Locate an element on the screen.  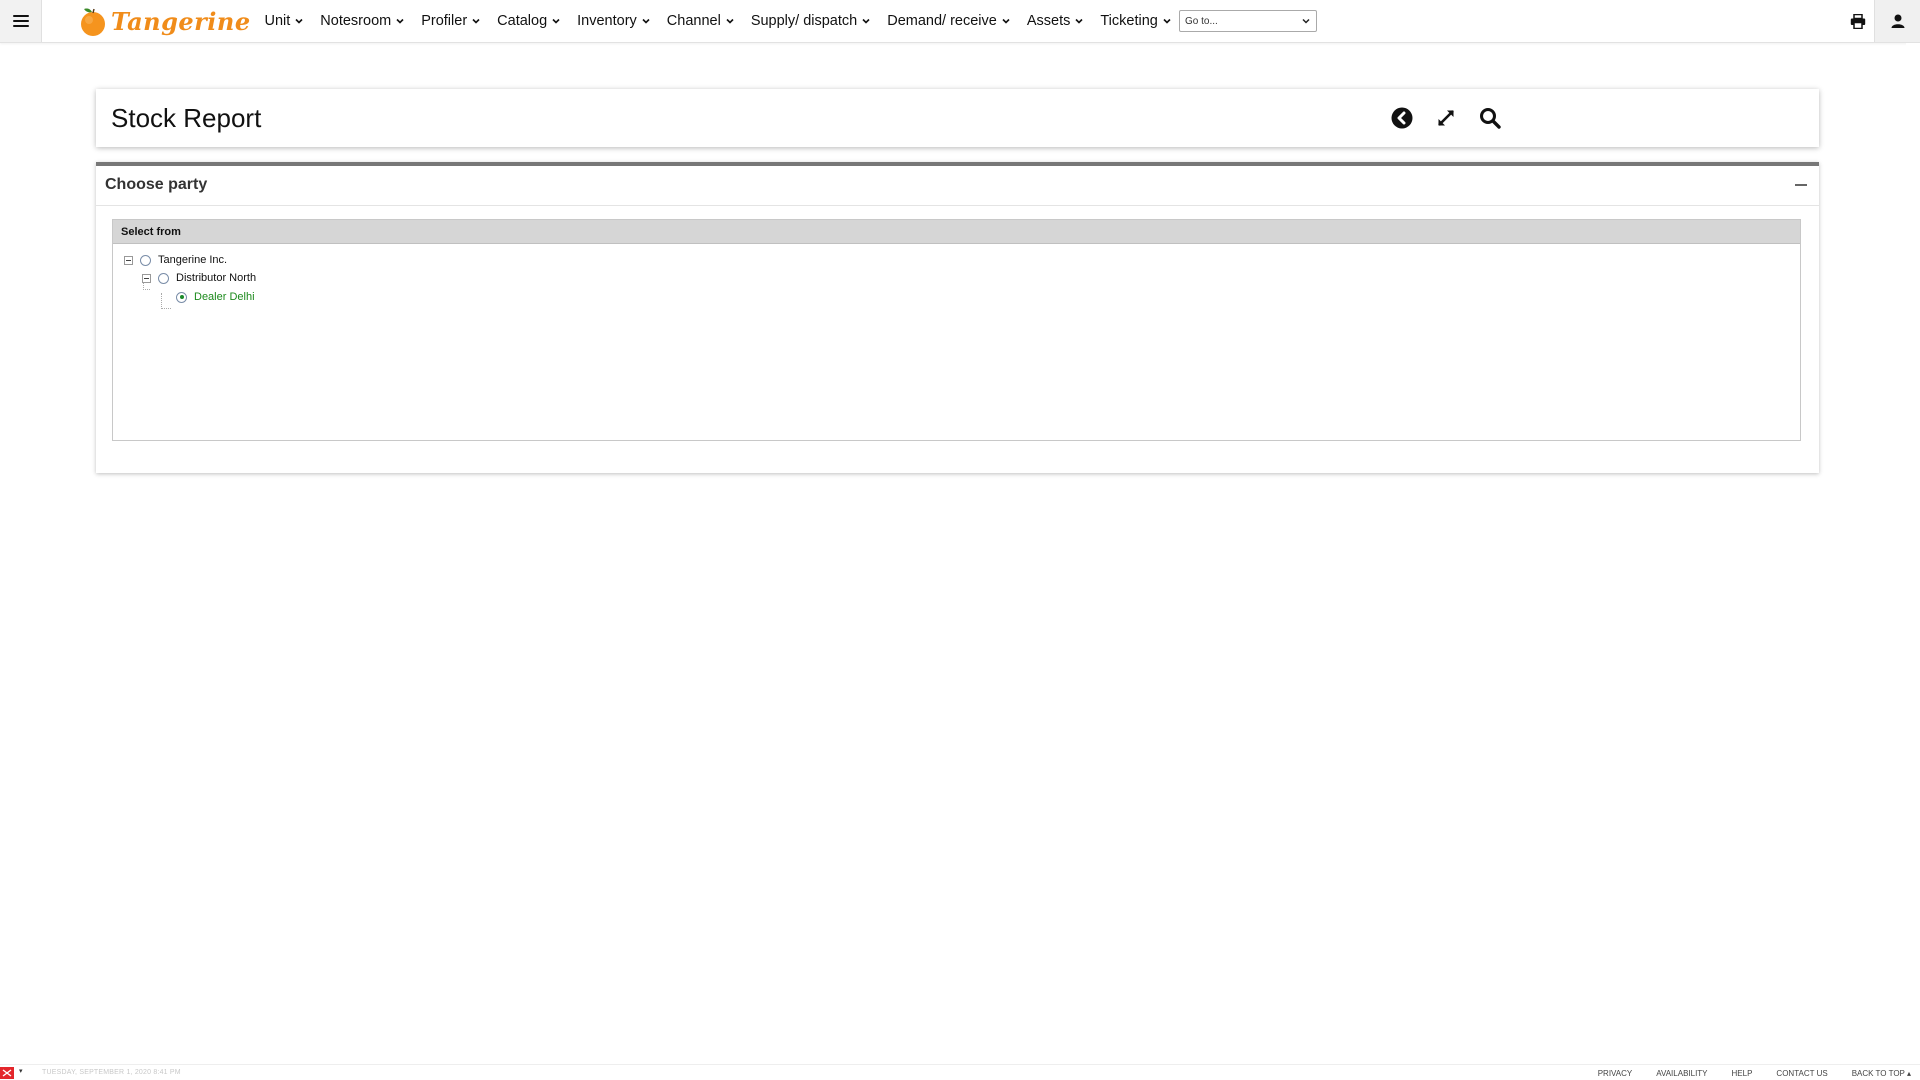
menu-catalog: Catalog is located at coordinates (529, 21).